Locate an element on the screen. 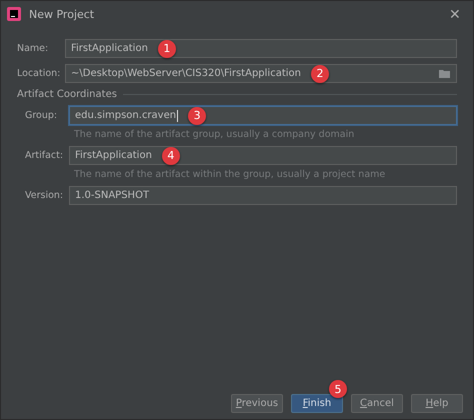 The image size is (474, 420). field-label: Artifact: is located at coordinates (44, 155).